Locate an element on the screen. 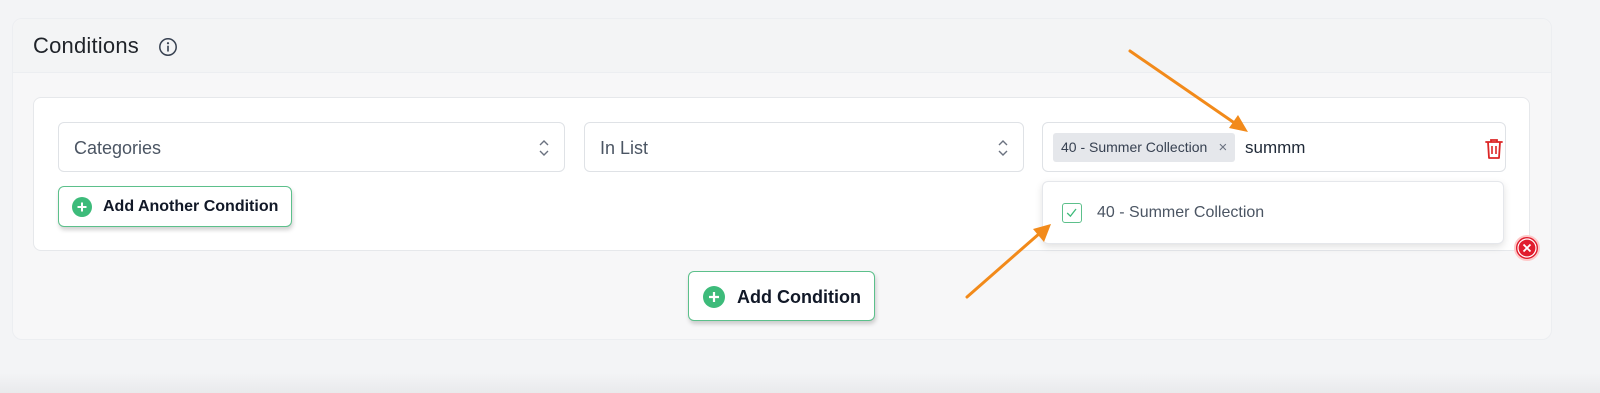  add-another-condition-button: Add Another Condition is located at coordinates (175, 206).